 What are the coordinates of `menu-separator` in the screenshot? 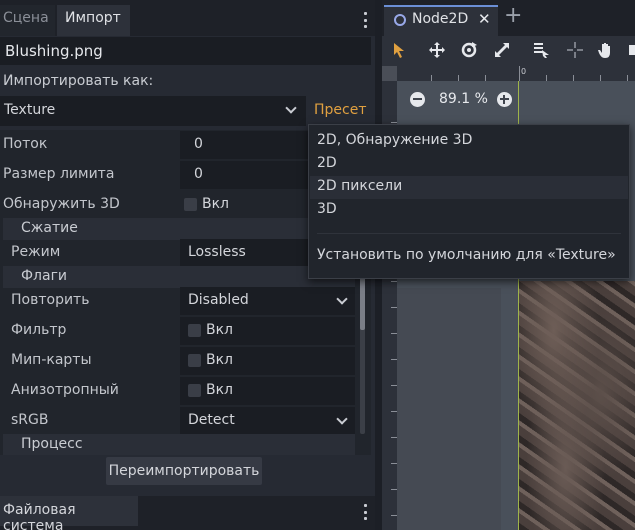 It's located at (469, 233).